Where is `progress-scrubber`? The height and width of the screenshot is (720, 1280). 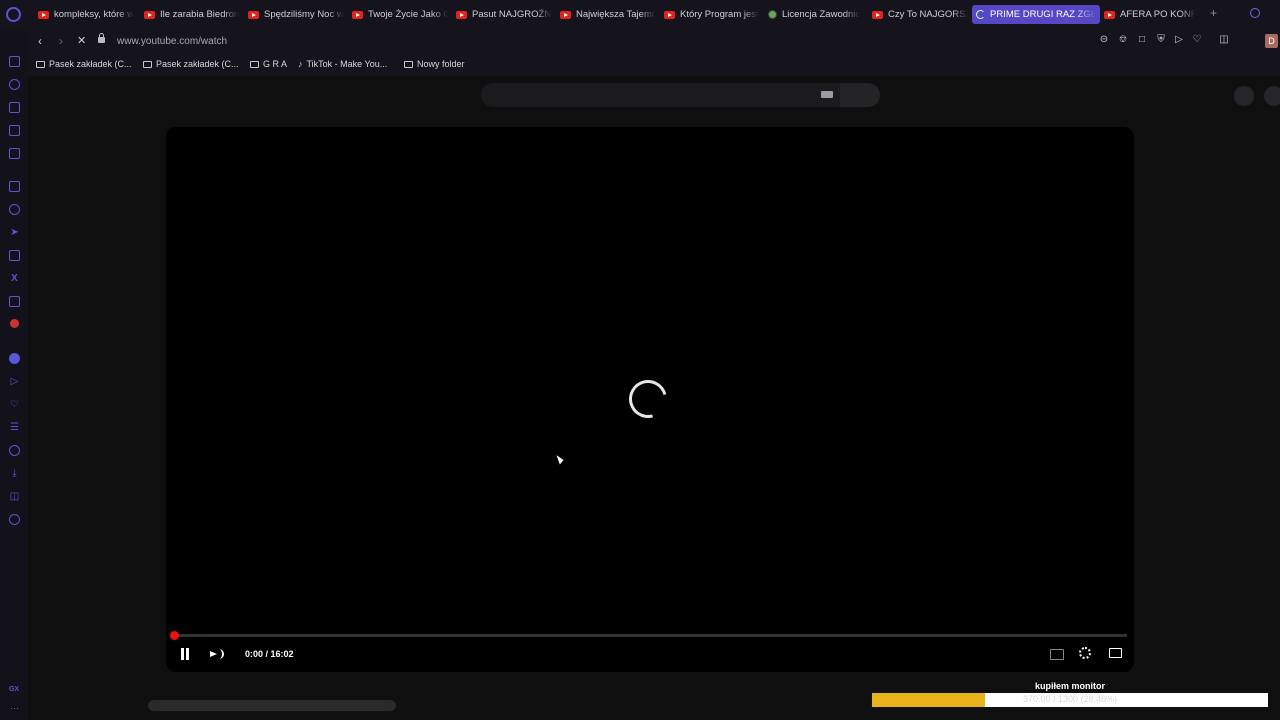 progress-scrubber is located at coordinates (174, 635).